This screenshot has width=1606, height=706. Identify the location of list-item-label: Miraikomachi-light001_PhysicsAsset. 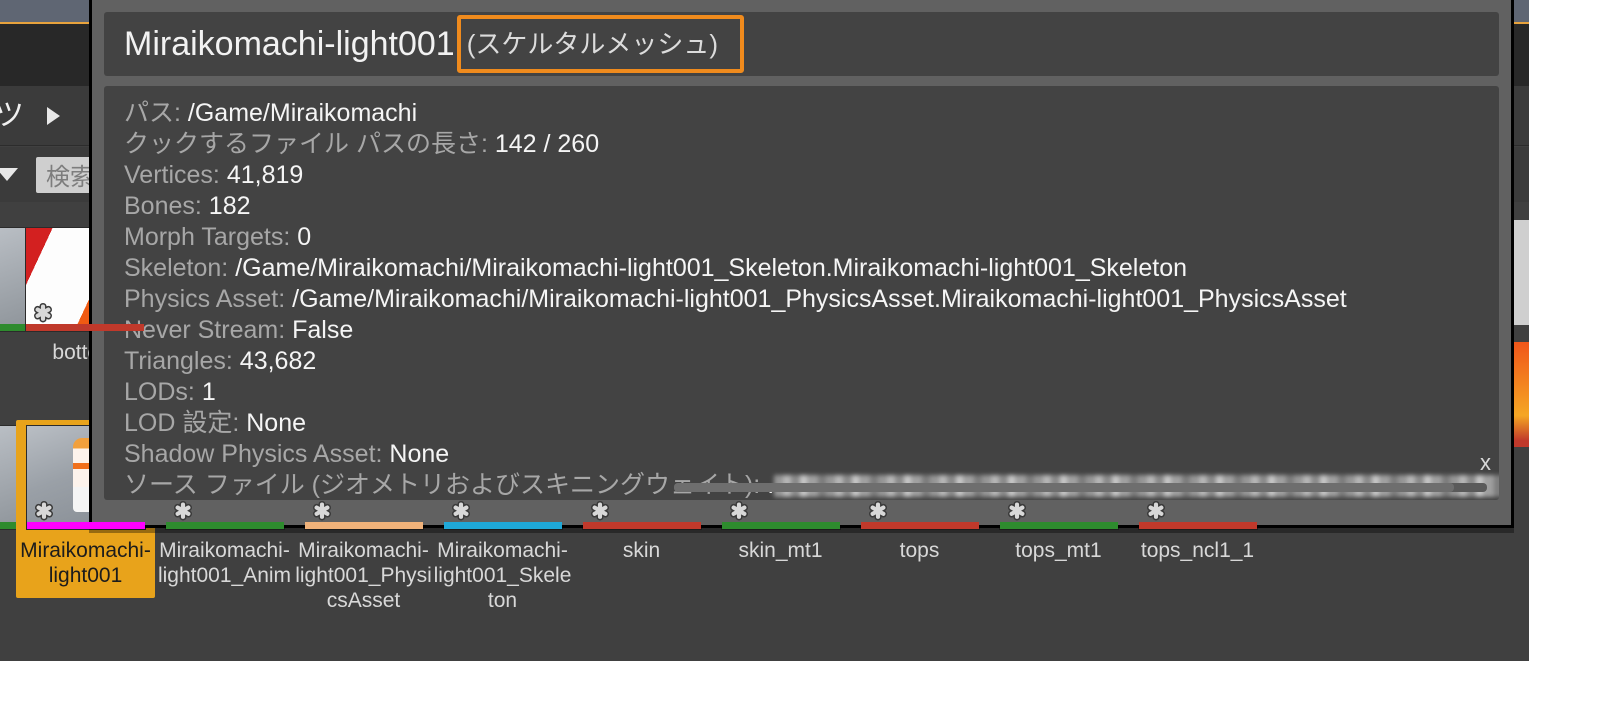
(363, 575).